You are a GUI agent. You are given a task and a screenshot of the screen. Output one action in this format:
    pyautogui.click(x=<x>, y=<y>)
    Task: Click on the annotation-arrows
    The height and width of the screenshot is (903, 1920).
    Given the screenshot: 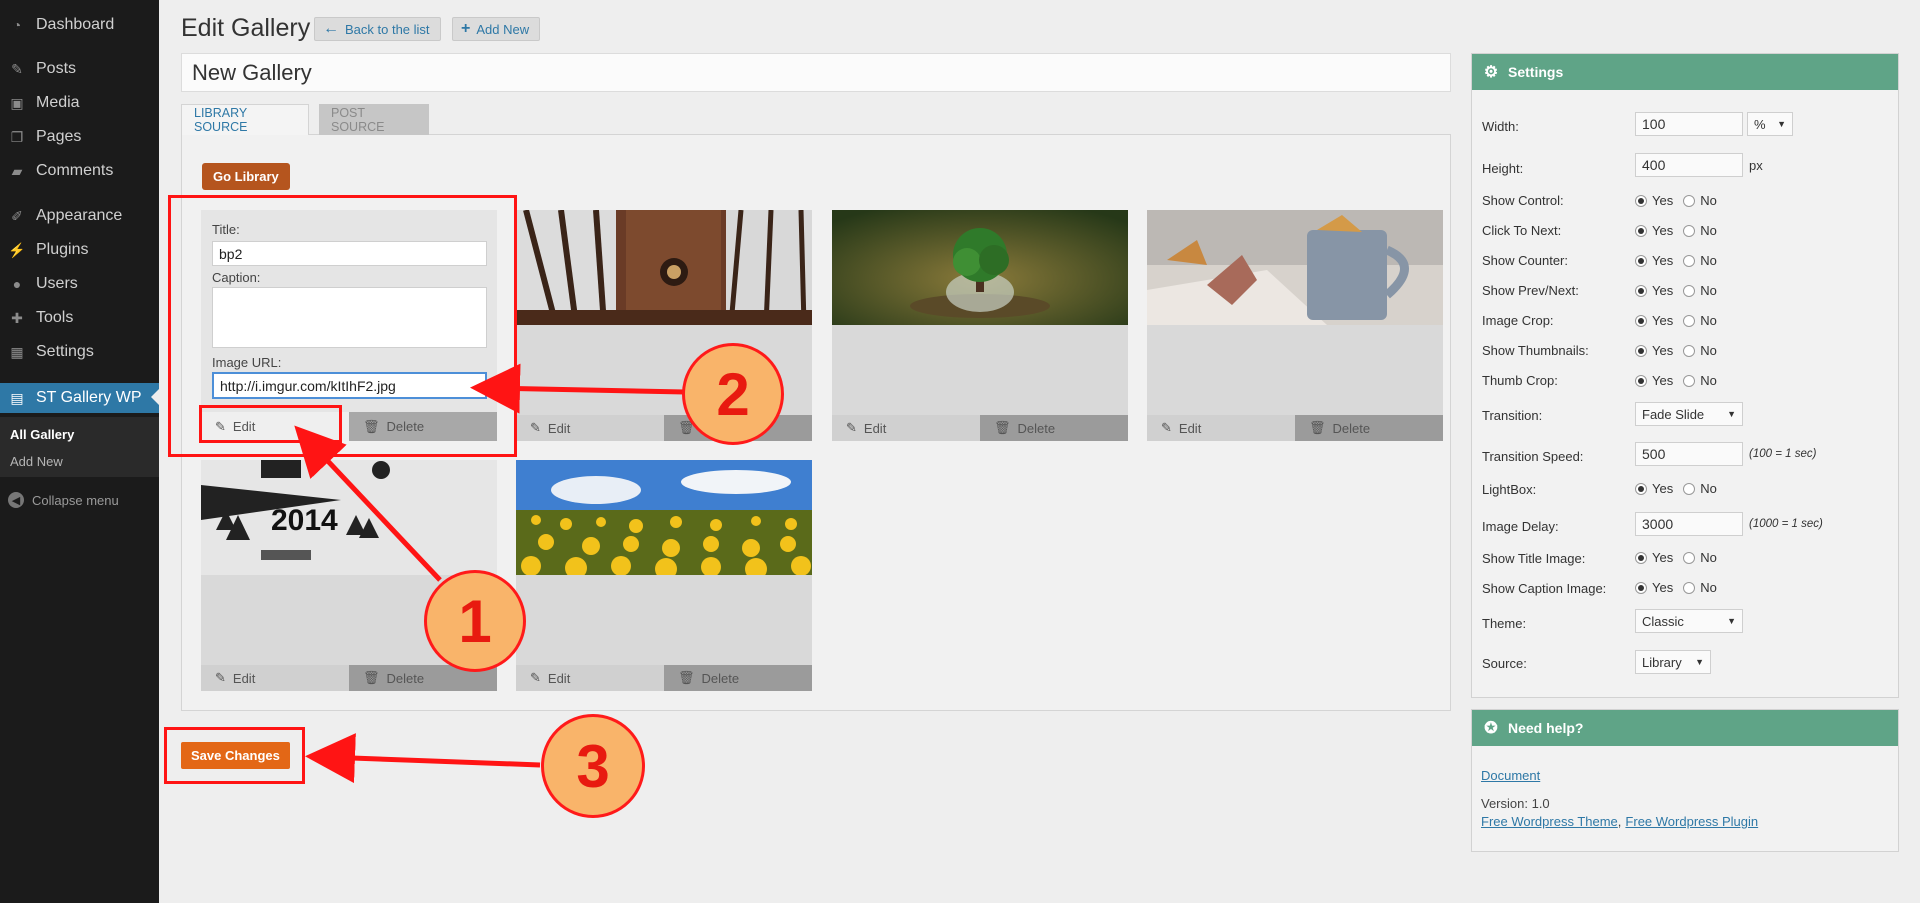 What is the action you would take?
    pyautogui.click(x=490, y=573)
    